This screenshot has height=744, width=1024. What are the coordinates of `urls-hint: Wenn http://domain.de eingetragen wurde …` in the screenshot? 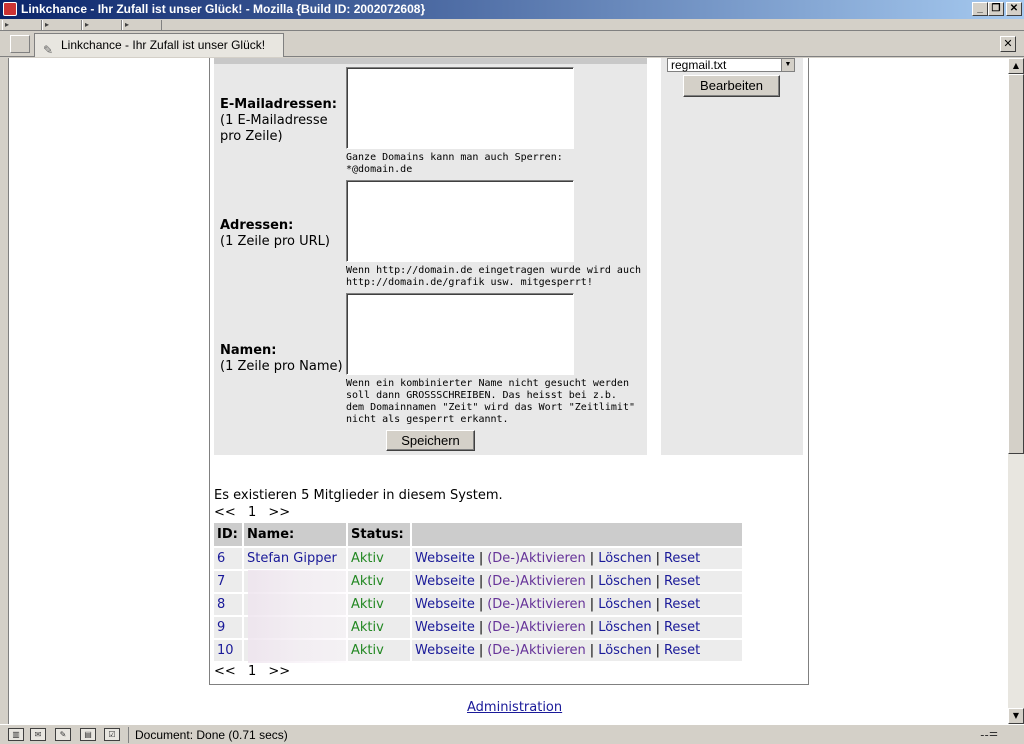 It's located at (494, 276).